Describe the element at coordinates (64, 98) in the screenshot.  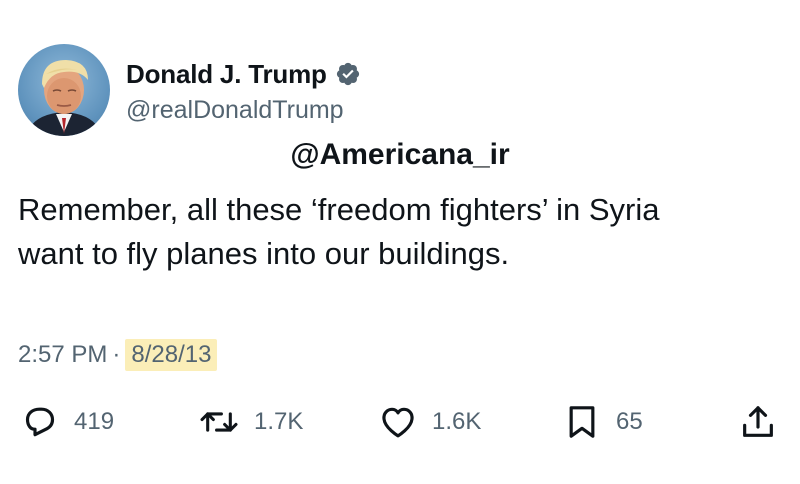
I see `avatar-image` at that location.